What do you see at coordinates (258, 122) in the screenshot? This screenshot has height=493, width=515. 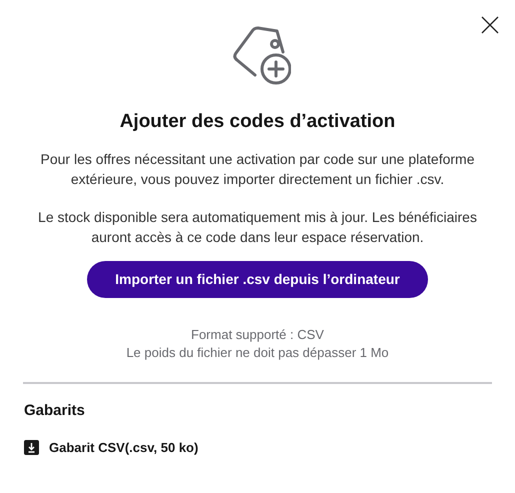 I see `dialog-title: Ajouter des codes d’activation` at bounding box center [258, 122].